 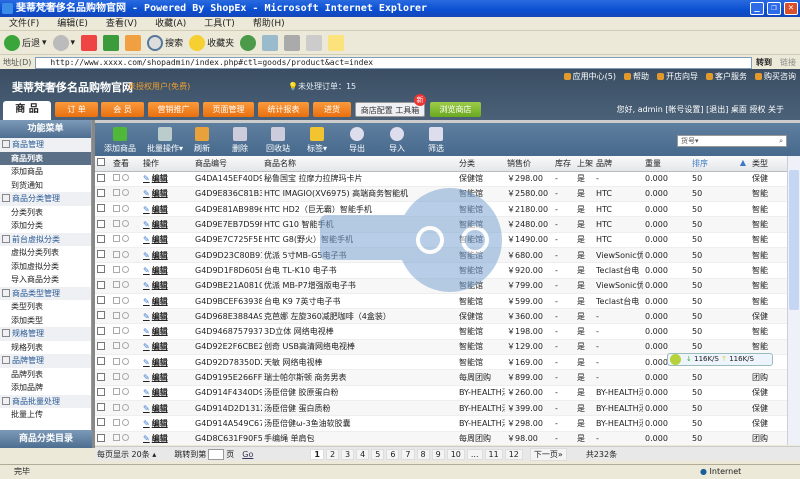 What do you see at coordinates (793, 300) in the screenshot?
I see `table-scrollbar` at bounding box center [793, 300].